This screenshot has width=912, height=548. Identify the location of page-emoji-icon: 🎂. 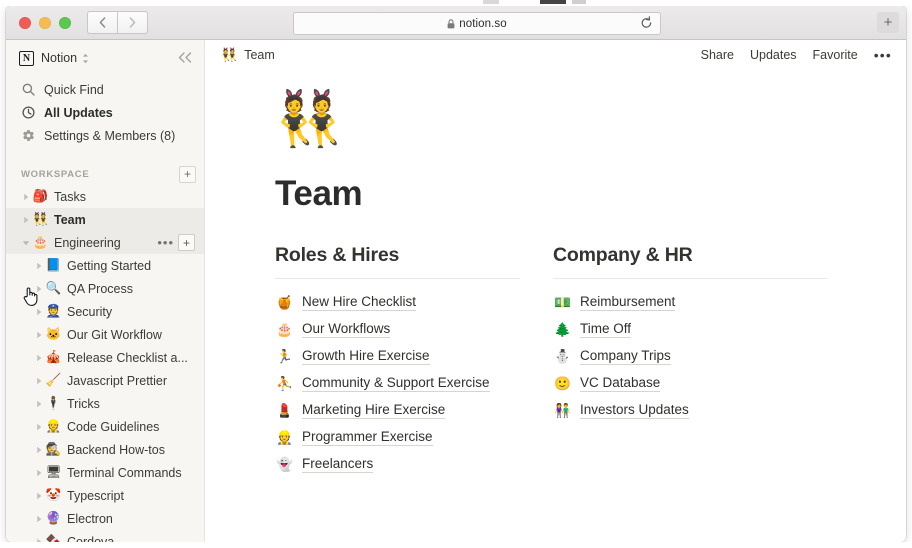
(40, 242).